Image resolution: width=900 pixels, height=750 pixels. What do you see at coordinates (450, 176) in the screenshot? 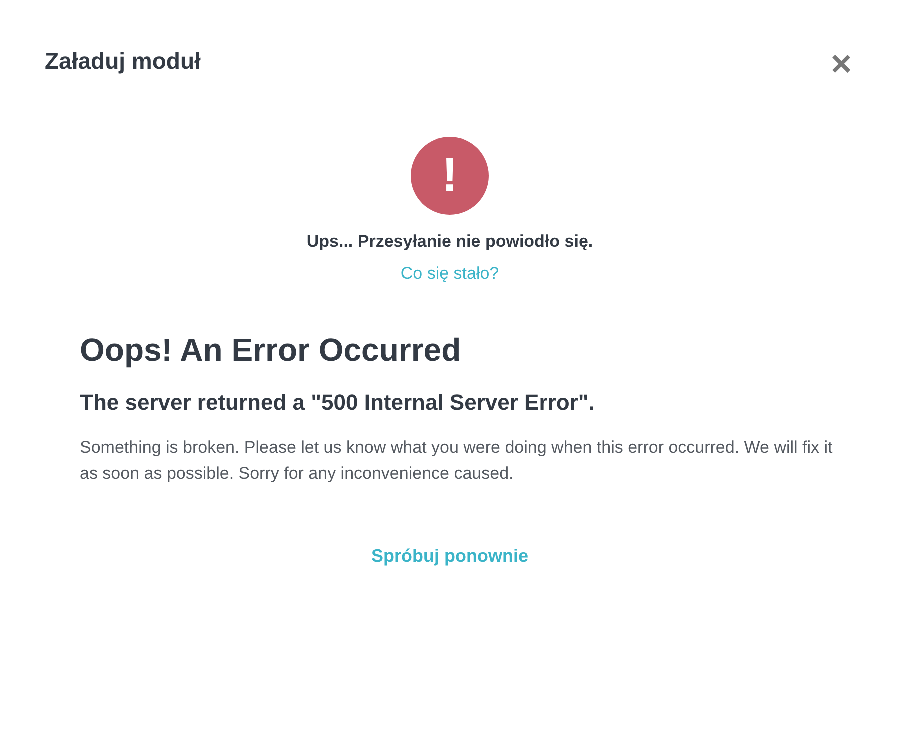
I see `alert-icon: !` at bounding box center [450, 176].